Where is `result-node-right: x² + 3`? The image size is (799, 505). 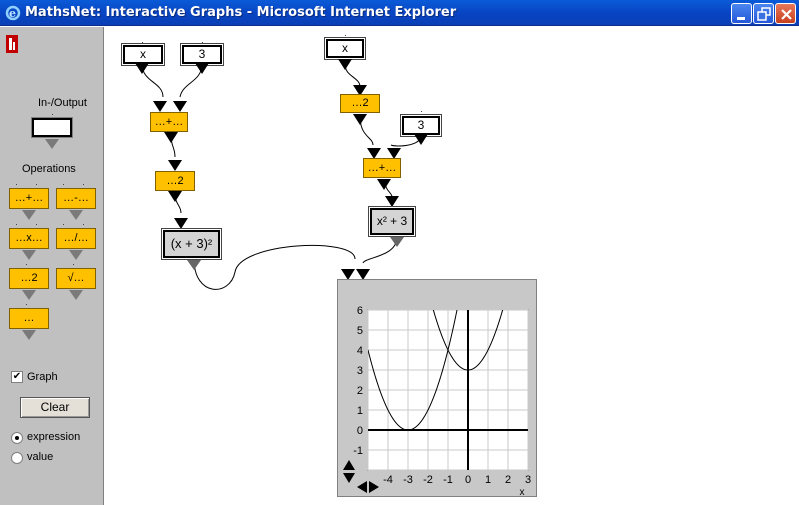
result-node-right: x² + 3 is located at coordinates (392, 221).